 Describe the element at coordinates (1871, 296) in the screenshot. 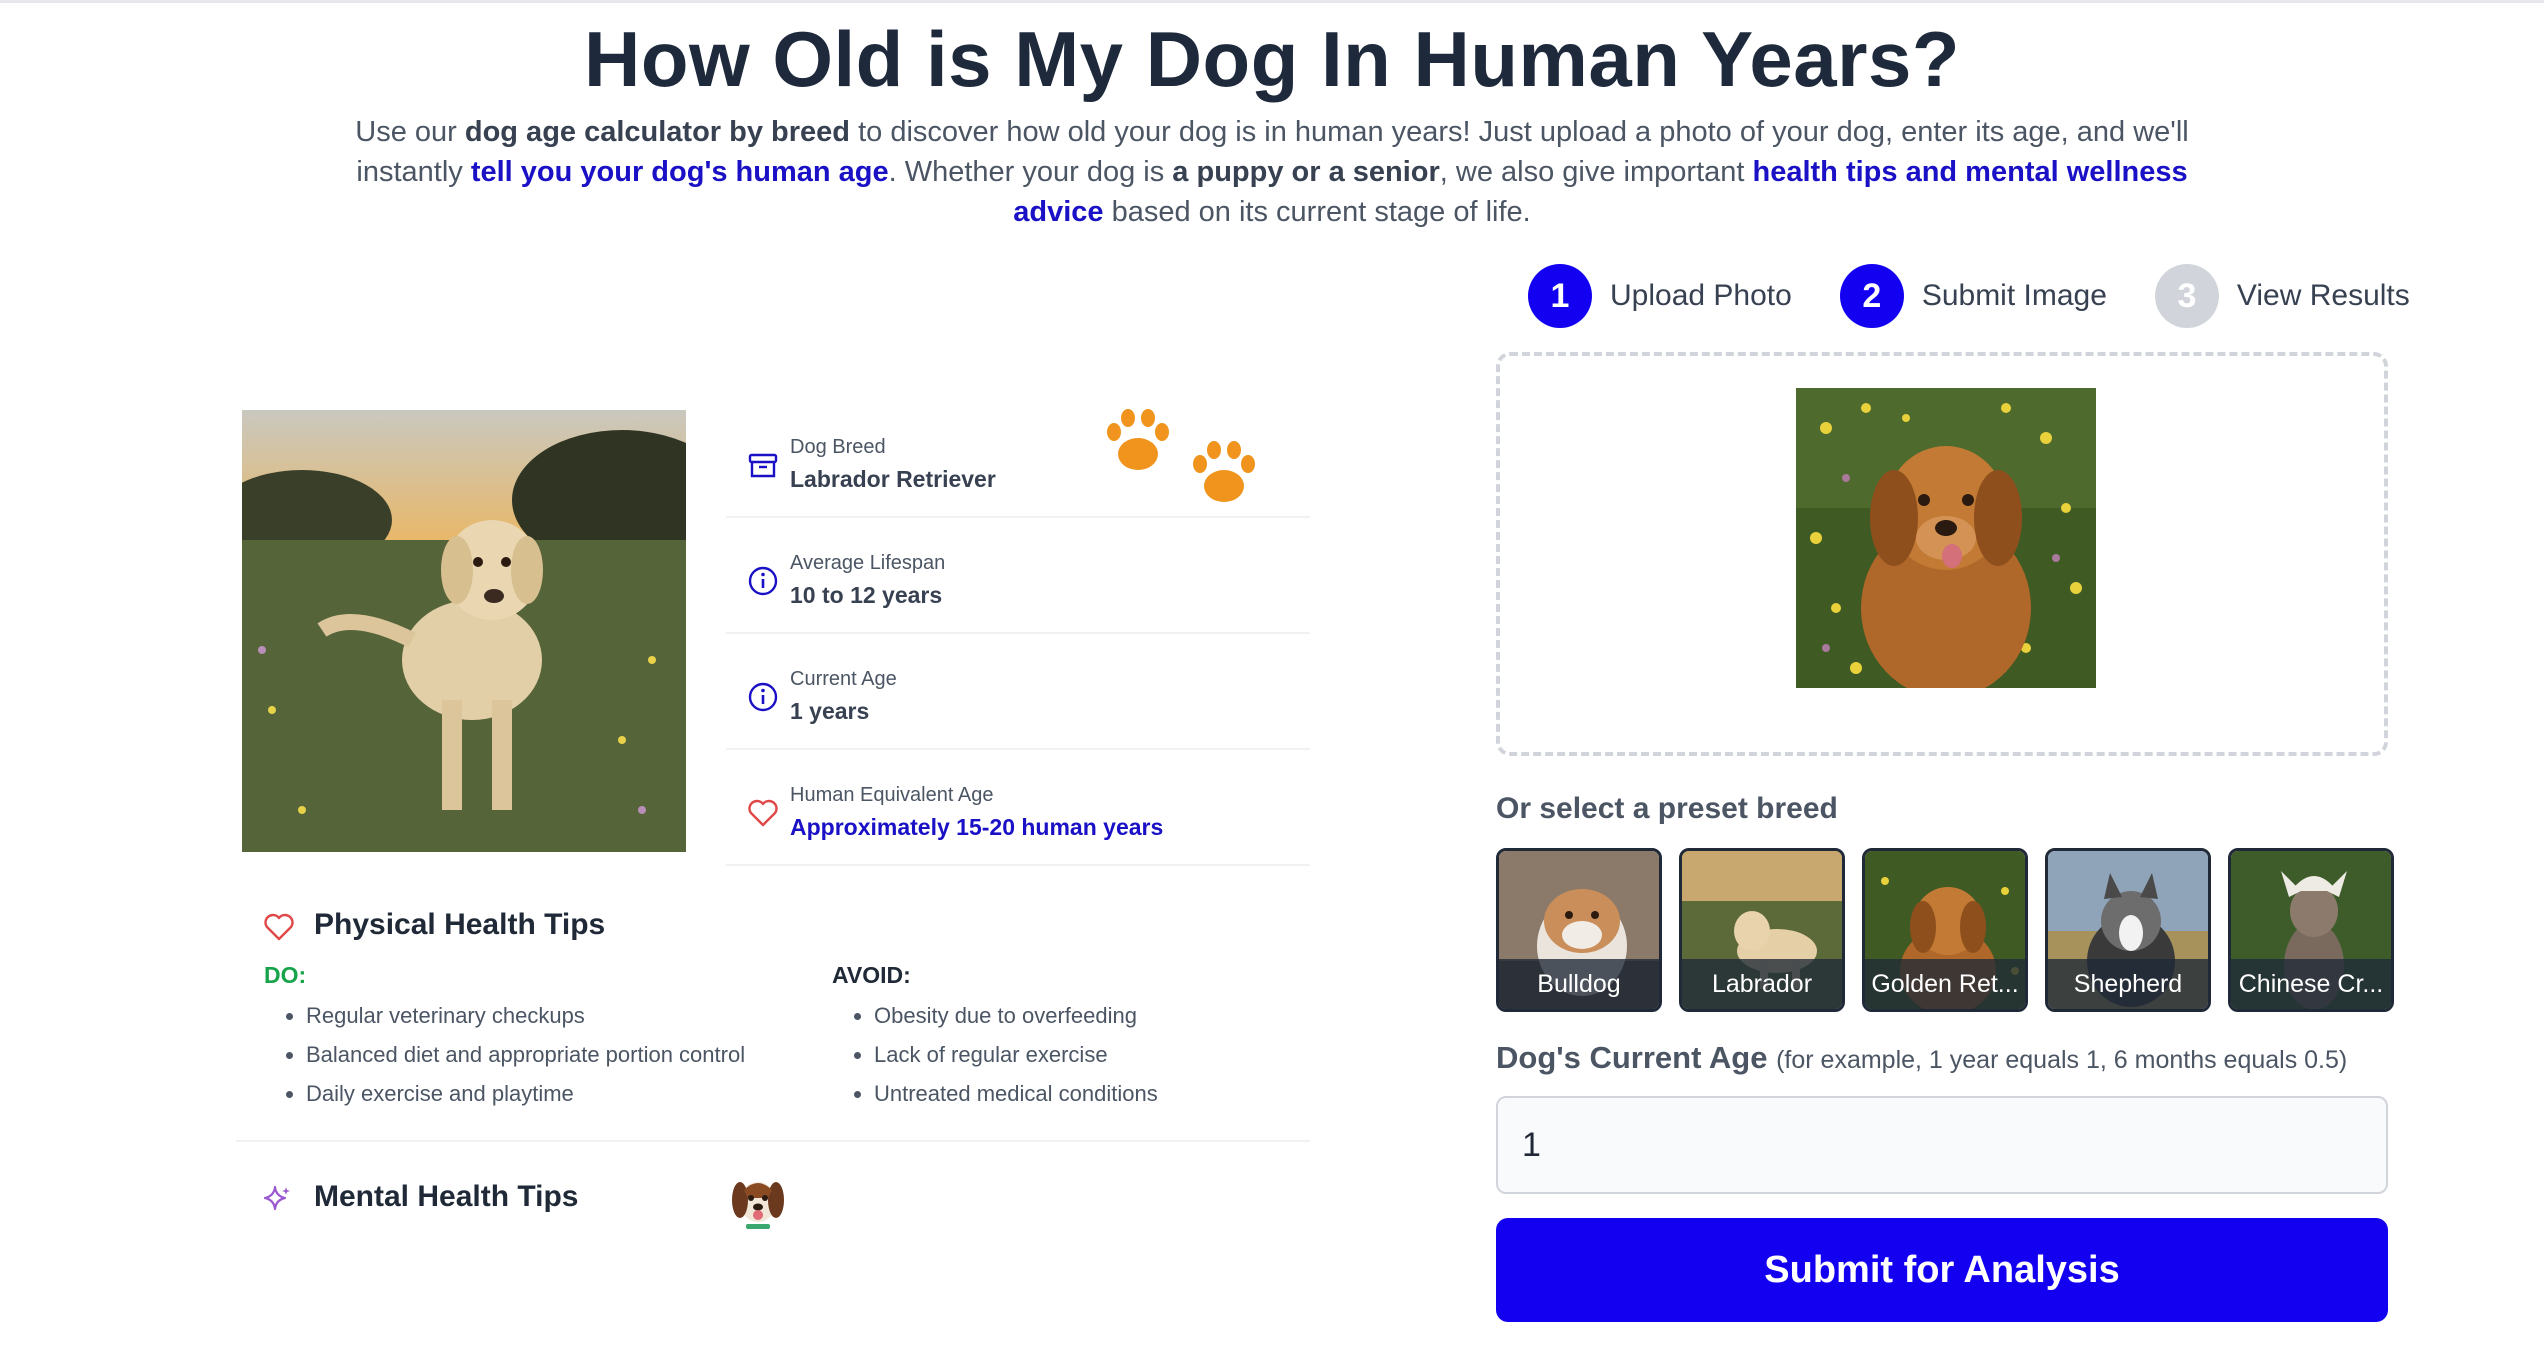

I see `step-number: 2` at that location.